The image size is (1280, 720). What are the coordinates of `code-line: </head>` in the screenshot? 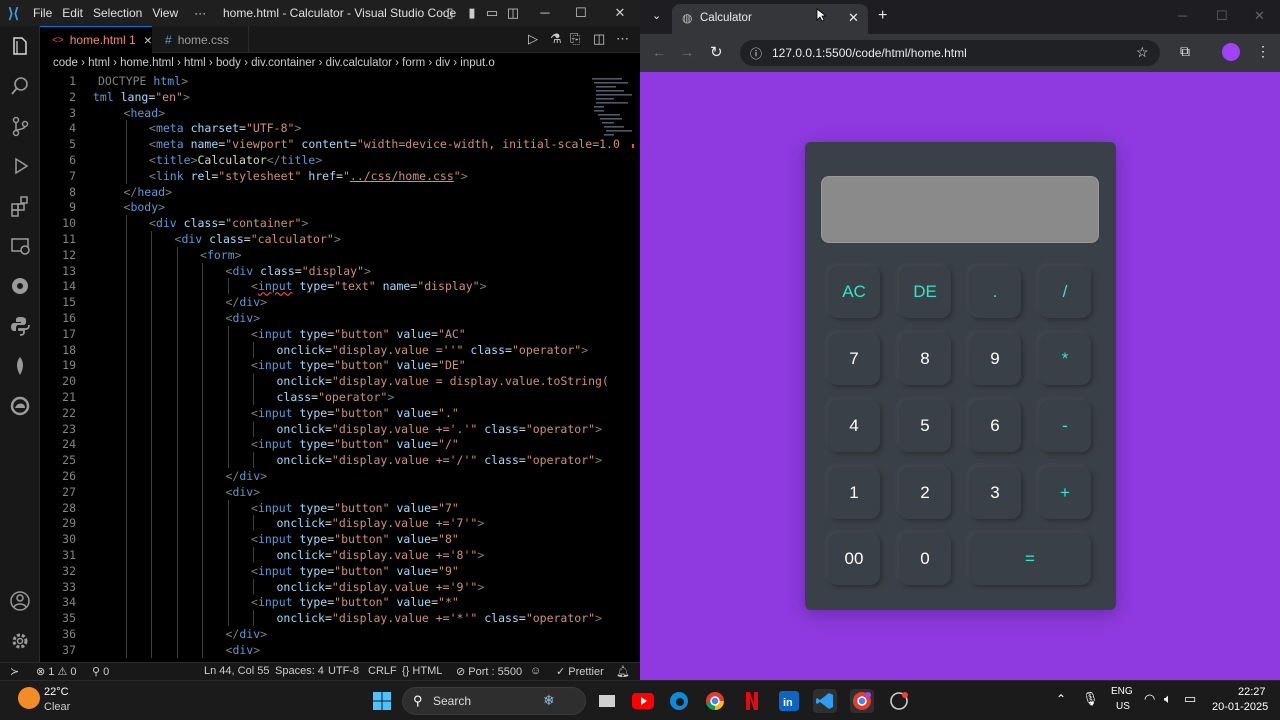 It's located at (148, 192).